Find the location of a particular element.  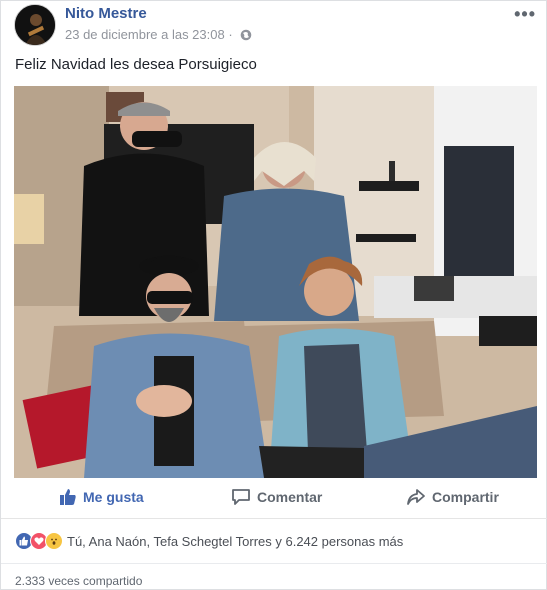

like-label: Me gusta is located at coordinates (113, 497).